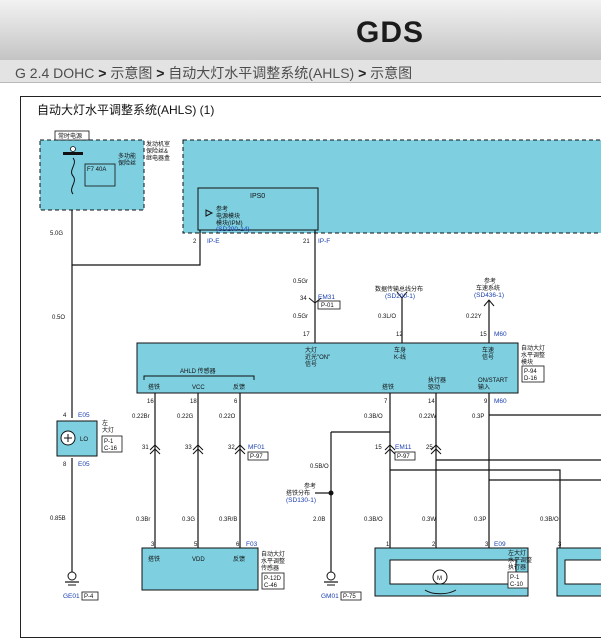 Image resolution: width=601 pixels, height=638 pixels. I want to click on wire-label-0-3p-b: 0.3P, so click(480, 520).